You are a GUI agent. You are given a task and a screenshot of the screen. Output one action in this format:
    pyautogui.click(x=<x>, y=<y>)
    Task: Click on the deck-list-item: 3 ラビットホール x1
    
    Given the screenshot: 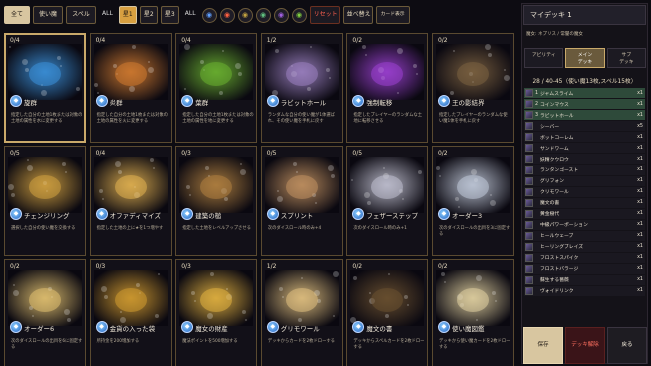 What is the action you would take?
    pyautogui.click(x=584, y=115)
    